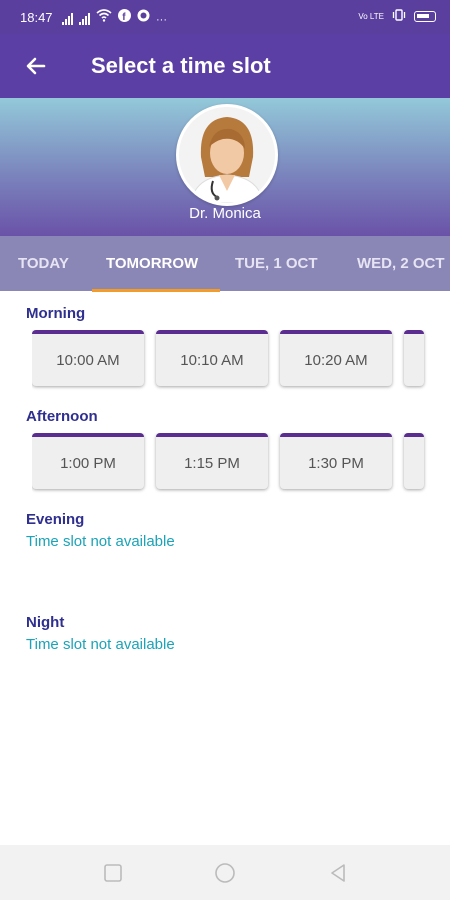  What do you see at coordinates (45, 622) in the screenshot?
I see `night-title: Night` at bounding box center [45, 622].